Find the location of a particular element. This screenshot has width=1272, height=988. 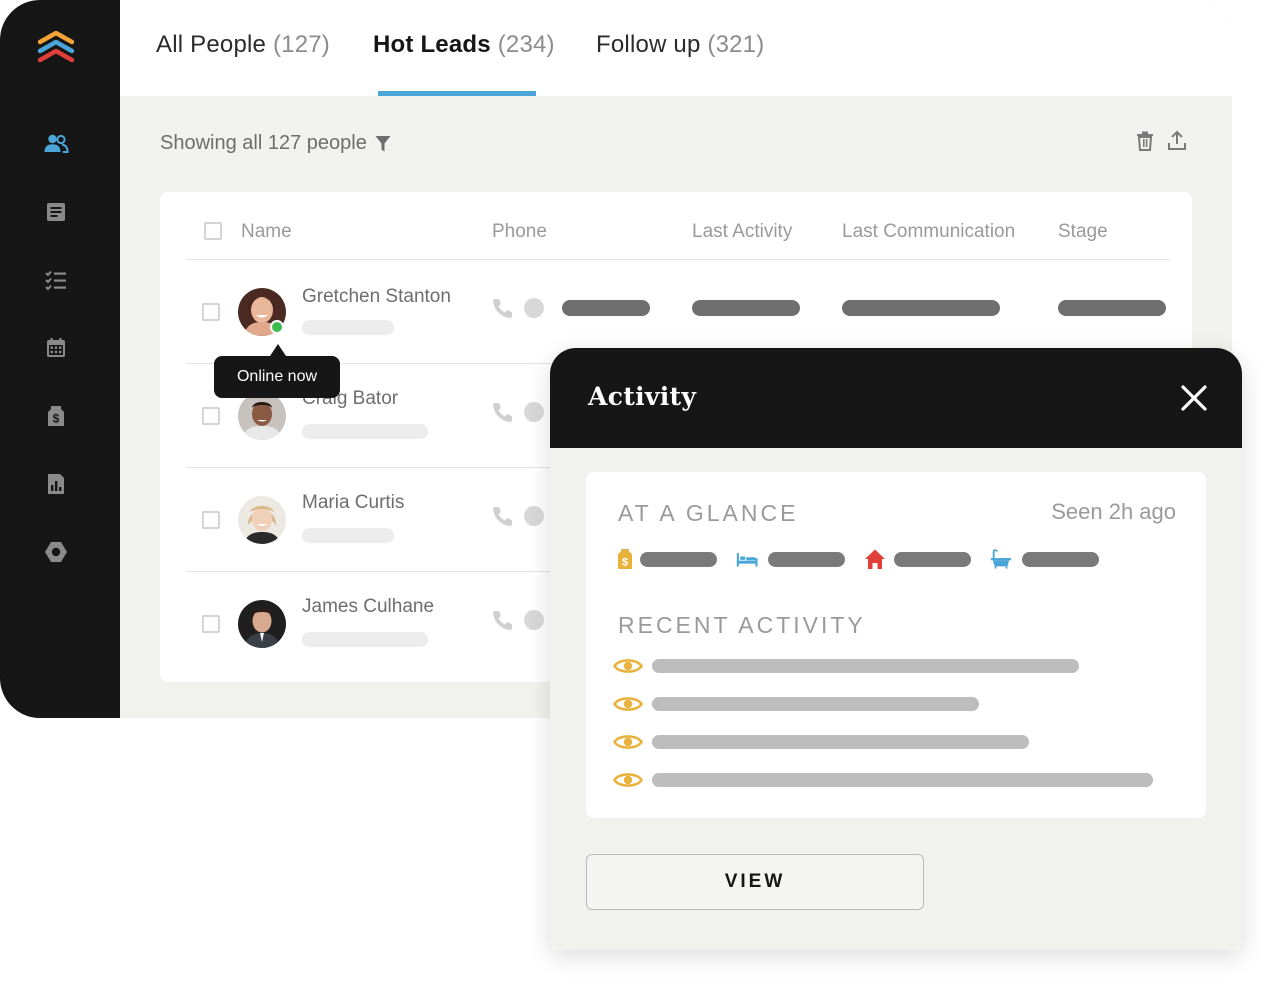

glance-beds-bar is located at coordinates (806, 559).